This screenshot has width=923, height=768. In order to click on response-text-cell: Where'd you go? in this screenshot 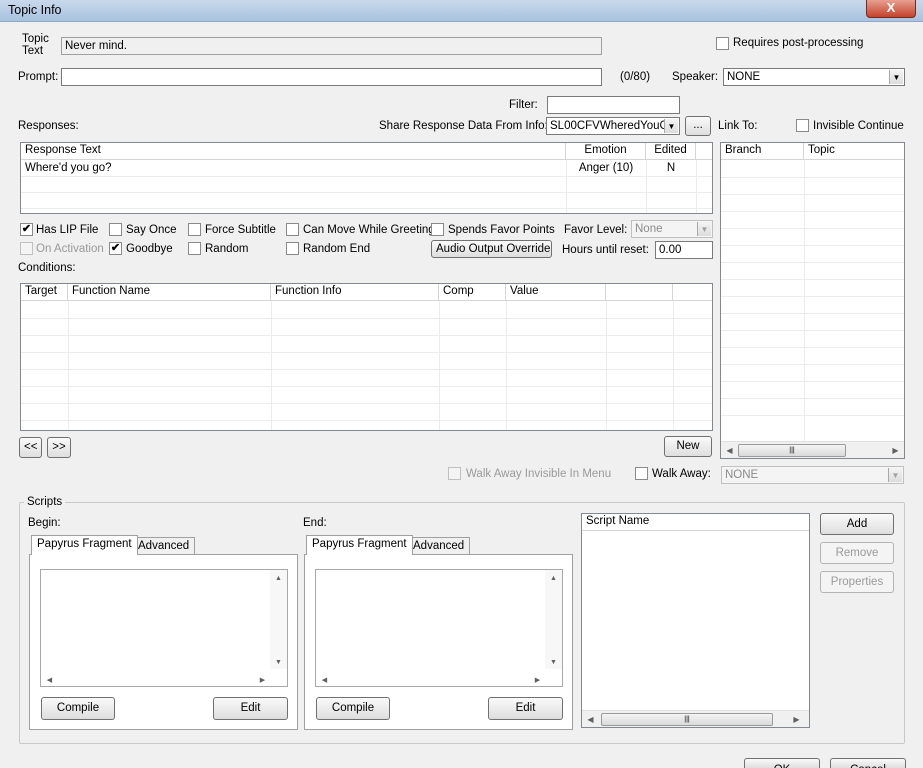, I will do `click(68, 168)`.